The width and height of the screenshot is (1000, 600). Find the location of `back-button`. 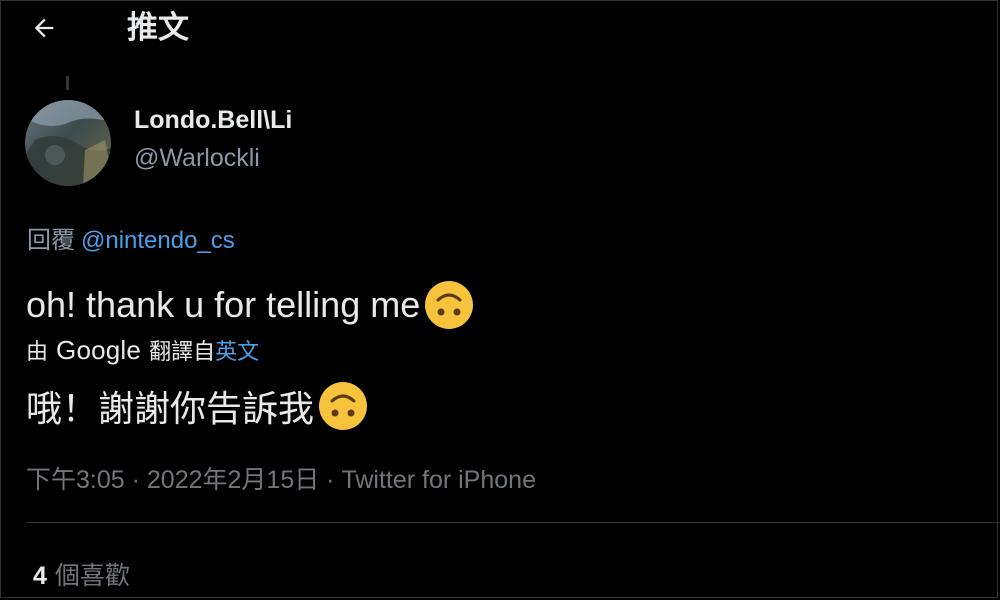

back-button is located at coordinates (44, 28).